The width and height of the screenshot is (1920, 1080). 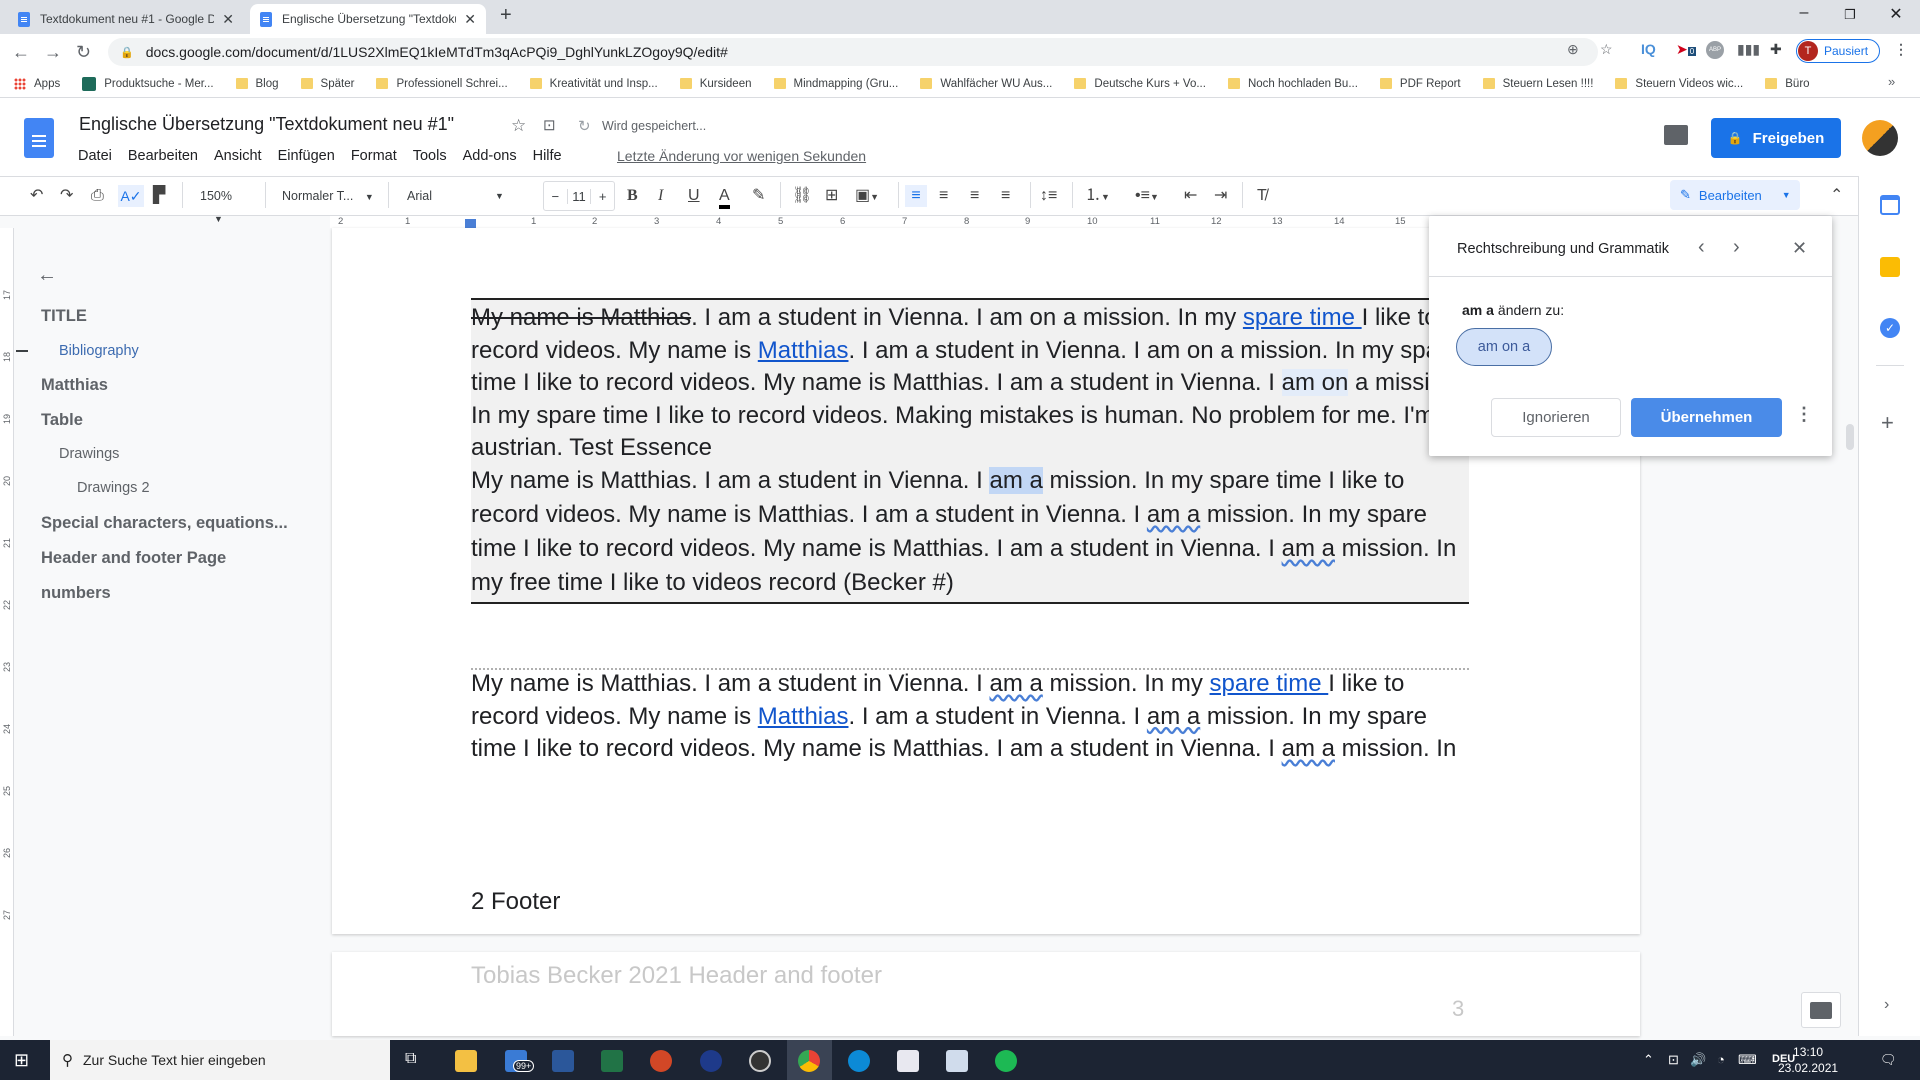 What do you see at coordinates (612, 1061) in the screenshot?
I see `excel-icon` at bounding box center [612, 1061].